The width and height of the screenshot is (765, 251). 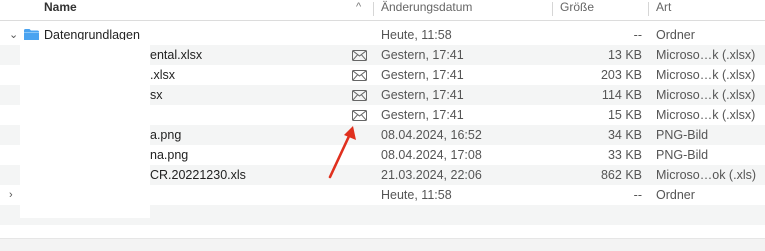 I want to click on file-name: CR.20221230.xls, so click(x=198, y=175).